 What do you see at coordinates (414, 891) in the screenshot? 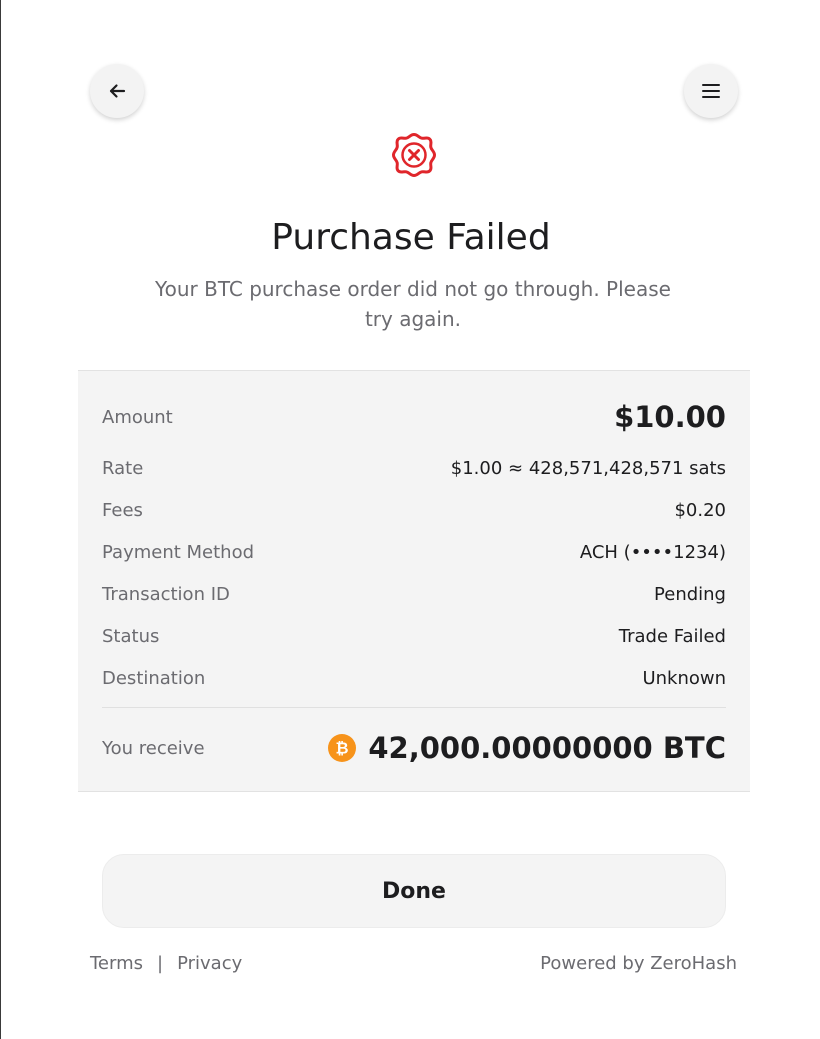
I see `done-button: Done` at bounding box center [414, 891].